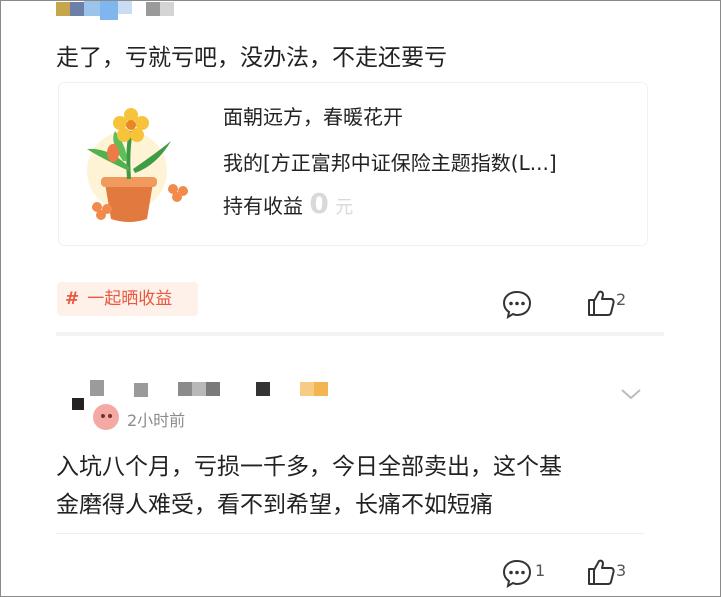 This screenshot has width=721, height=597. I want to click on post-time: 2小时前, so click(156, 420).